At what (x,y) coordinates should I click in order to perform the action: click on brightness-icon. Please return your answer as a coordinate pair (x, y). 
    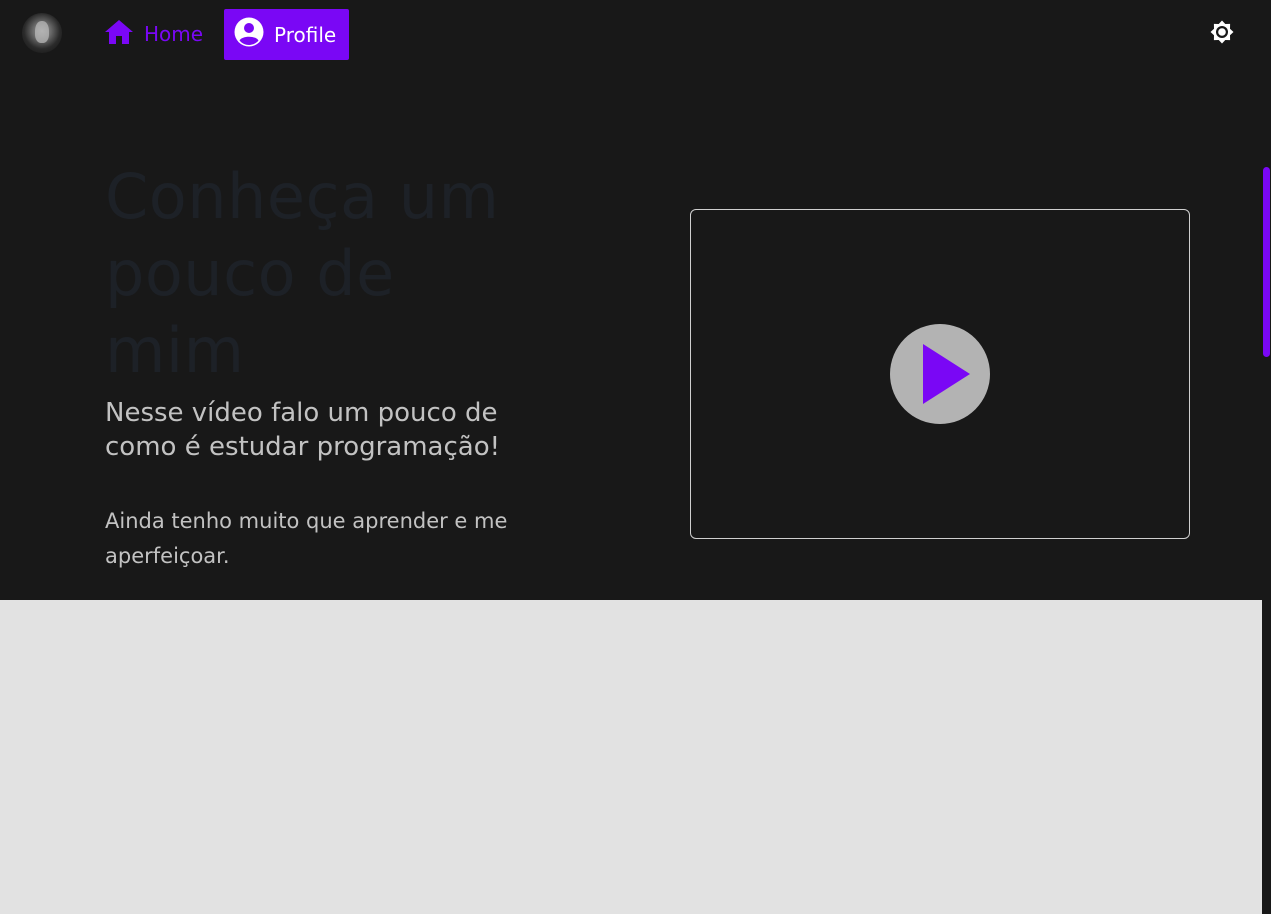
    Looking at the image, I should click on (1222, 34).